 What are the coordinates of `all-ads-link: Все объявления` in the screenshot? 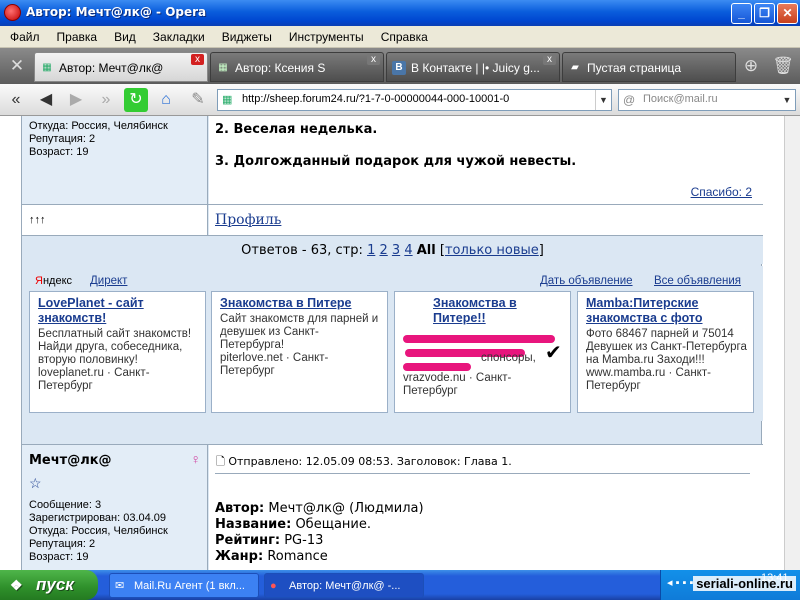 It's located at (697, 281).